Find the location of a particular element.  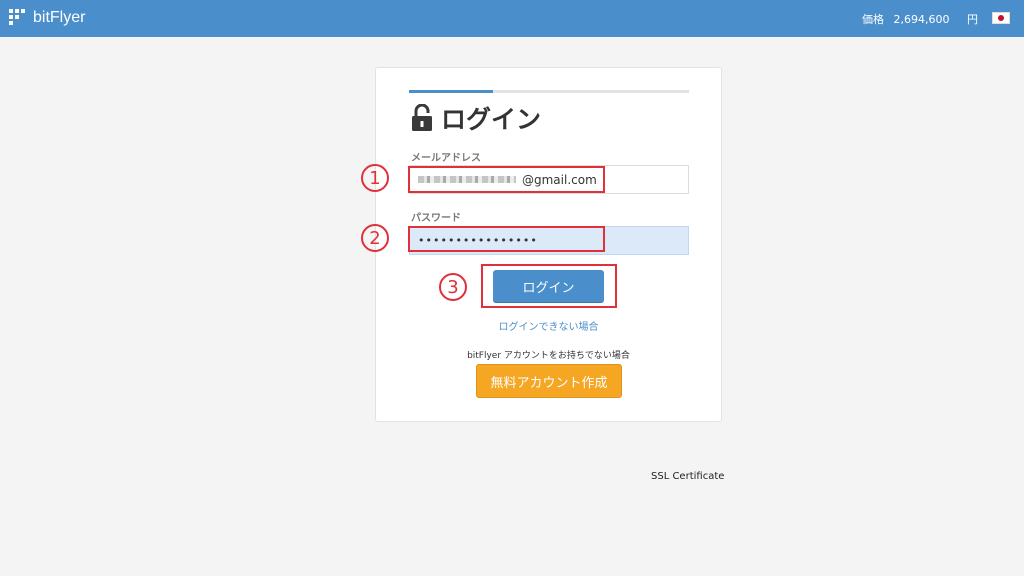

price-value: 2,694,600 is located at coordinates (921, 19).